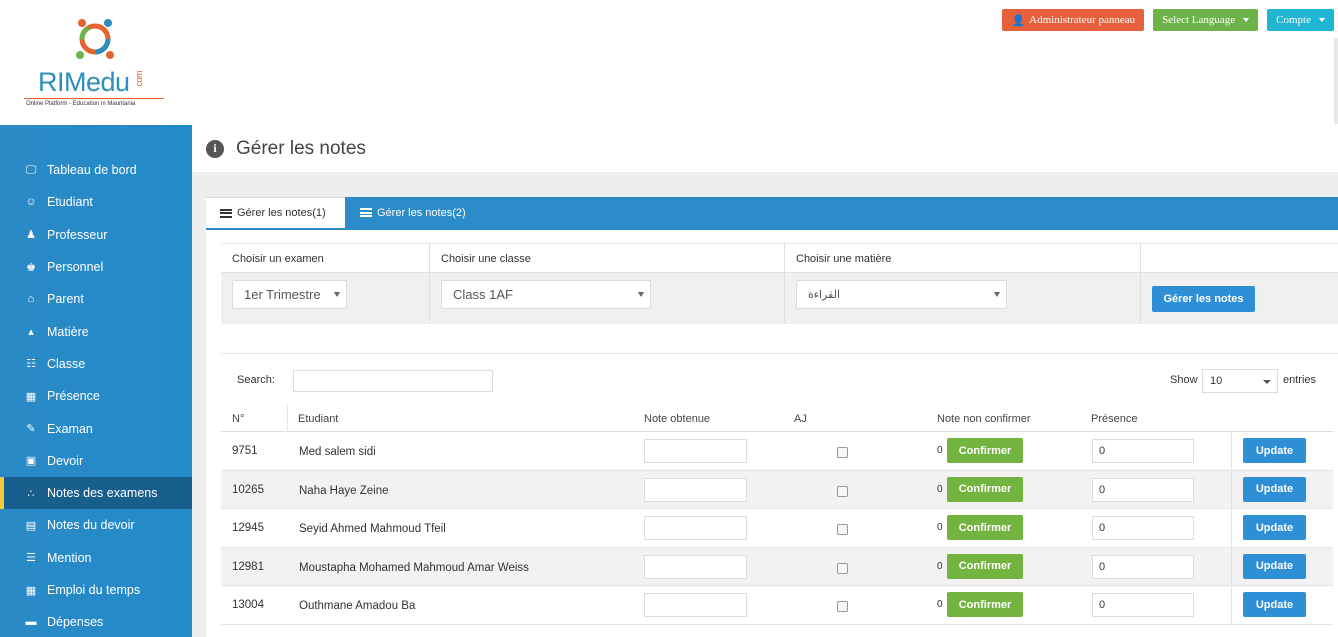  What do you see at coordinates (1300, 20) in the screenshot?
I see `account-button: Compte` at bounding box center [1300, 20].